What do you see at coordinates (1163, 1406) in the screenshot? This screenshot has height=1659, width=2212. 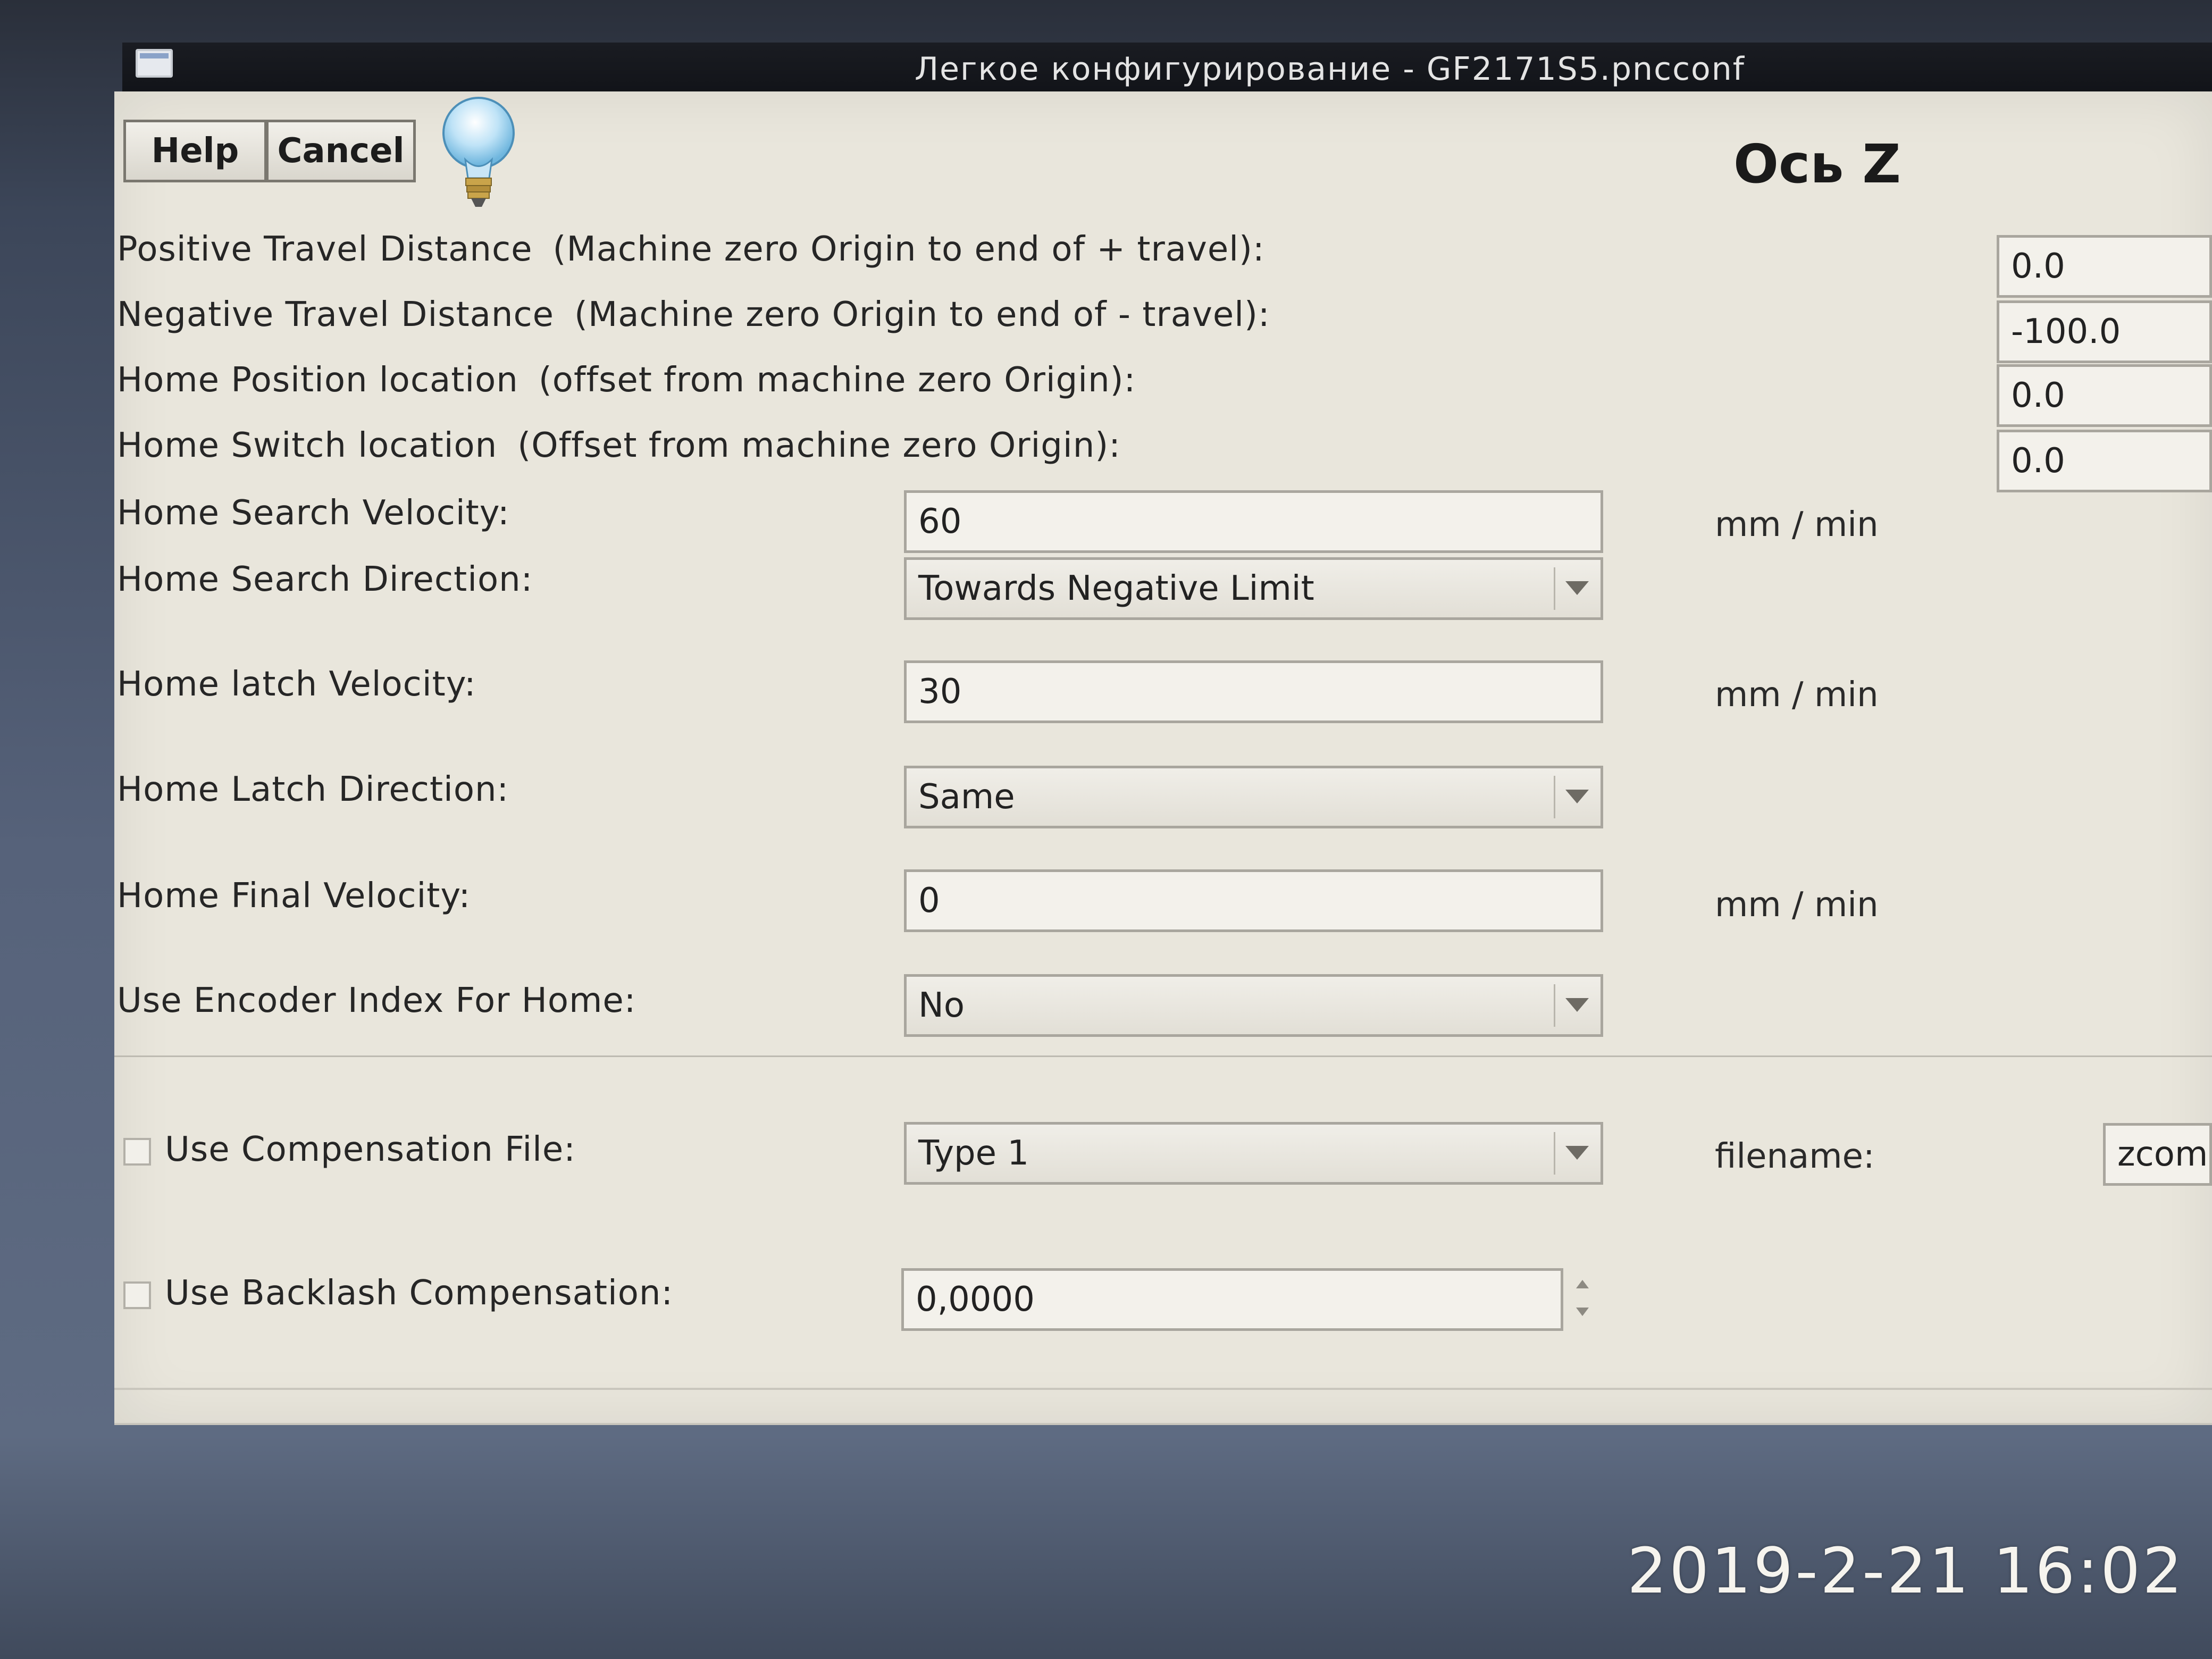 I see `bottom-separator` at bounding box center [1163, 1406].